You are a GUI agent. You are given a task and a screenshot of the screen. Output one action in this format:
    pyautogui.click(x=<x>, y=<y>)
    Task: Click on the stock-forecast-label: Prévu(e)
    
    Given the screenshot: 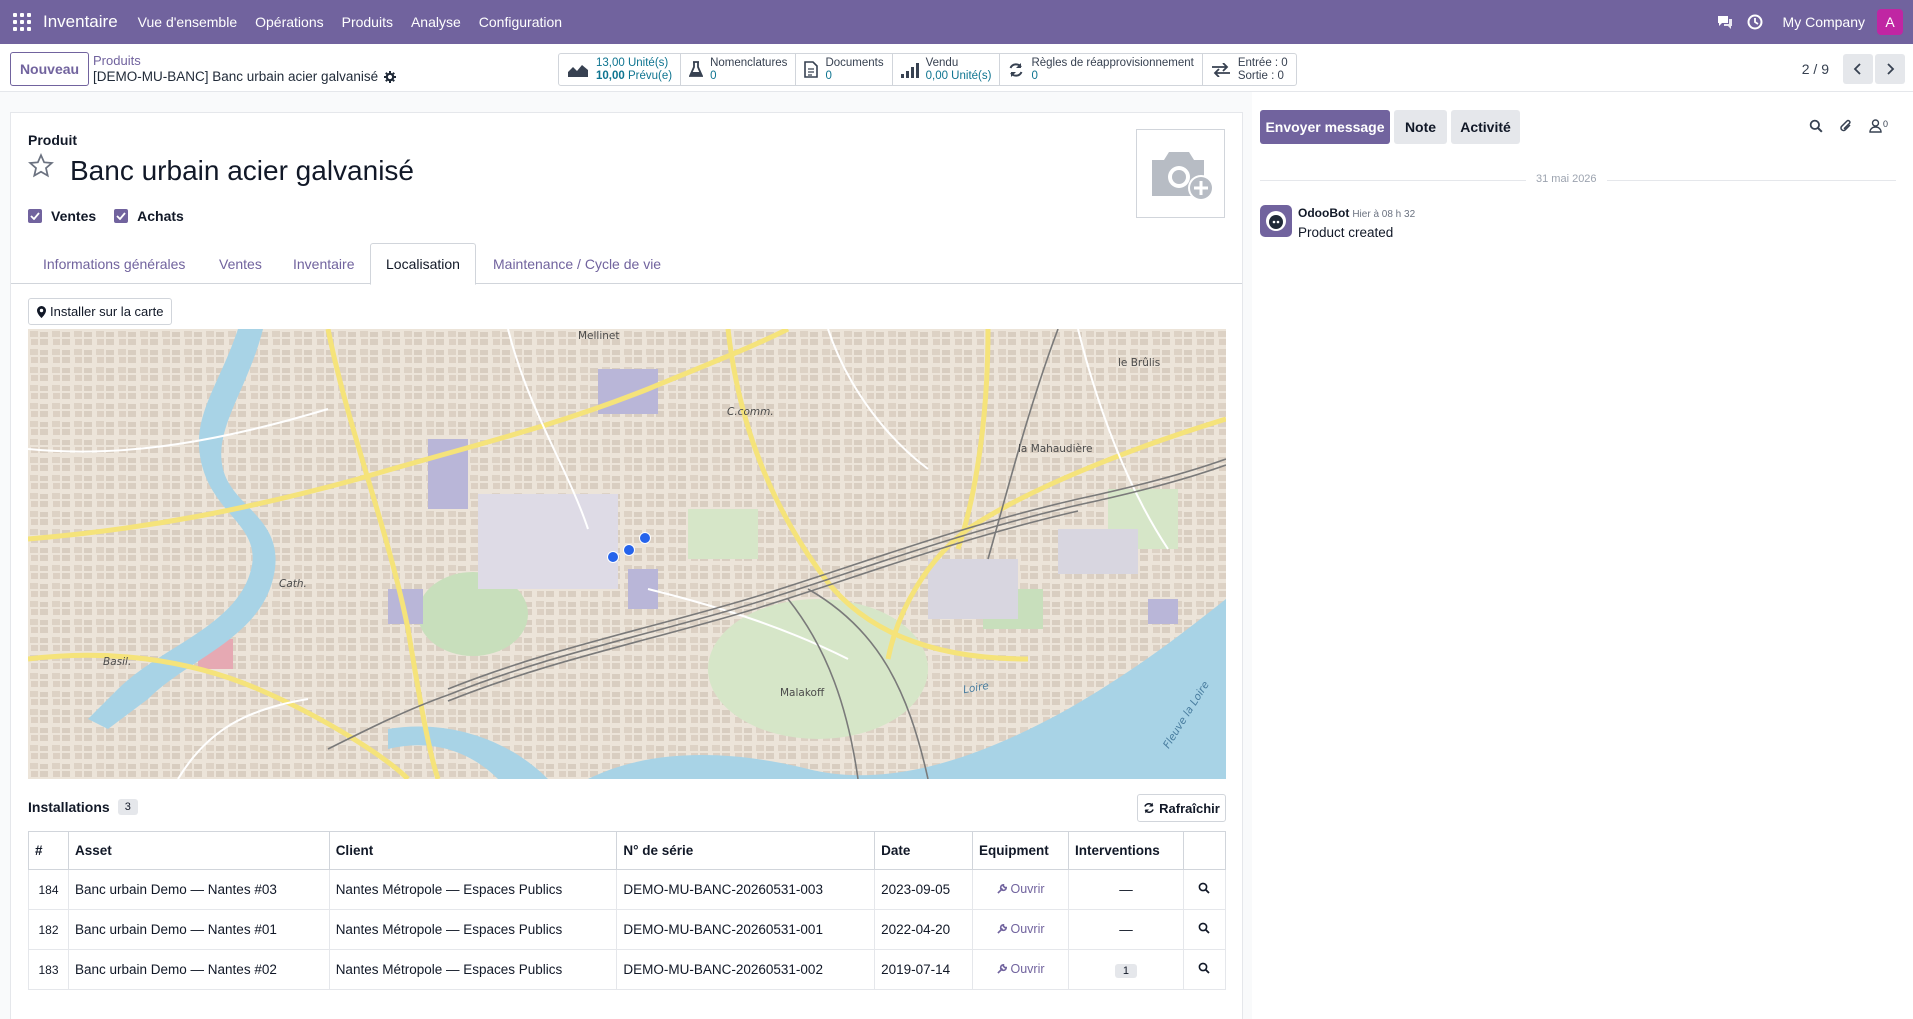 What is the action you would take?
    pyautogui.click(x=650, y=75)
    